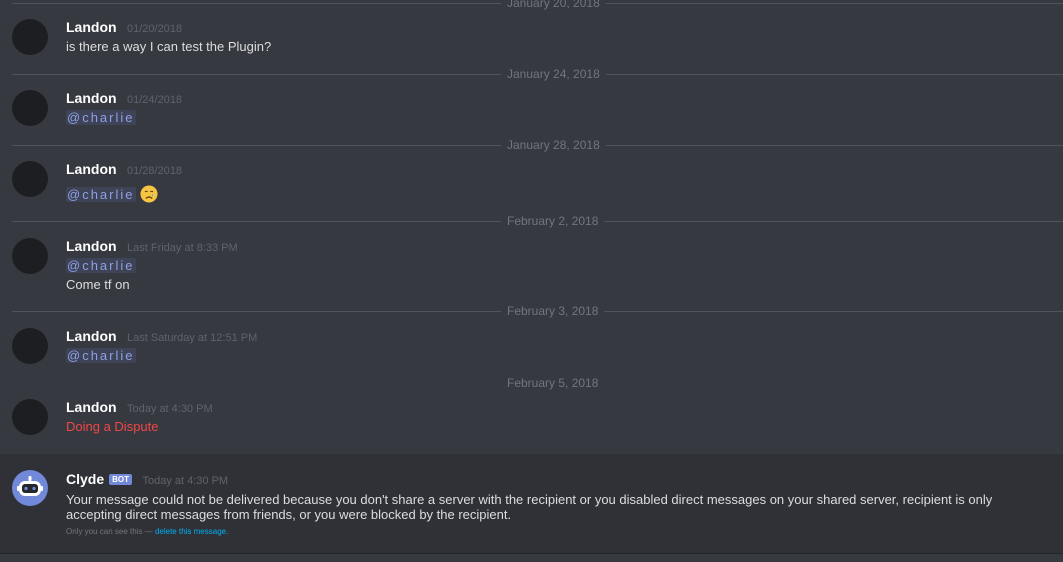 Image resolution: width=1063 pixels, height=562 pixels. I want to click on timestamp: Last Friday at 8:33 PM, so click(182, 248).